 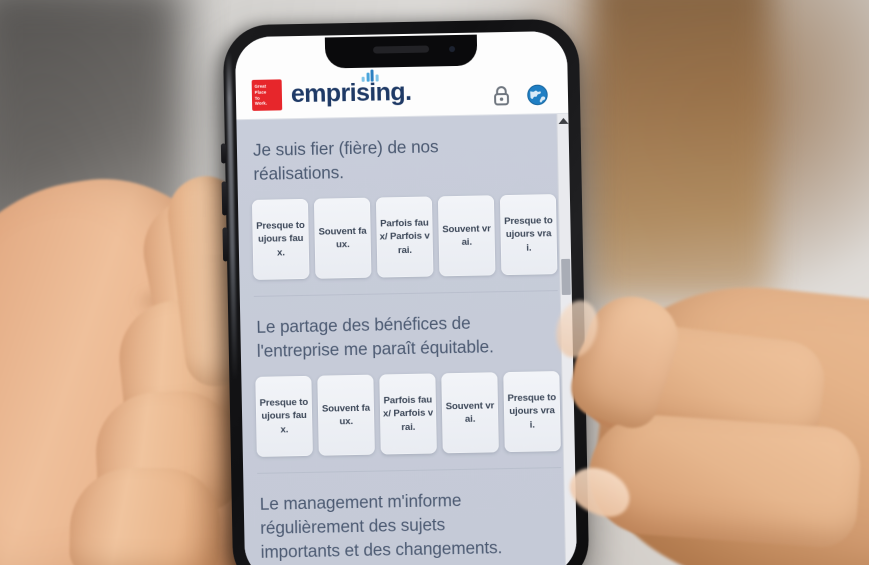 I want to click on bar-chart-accent-icon, so click(x=371, y=75).